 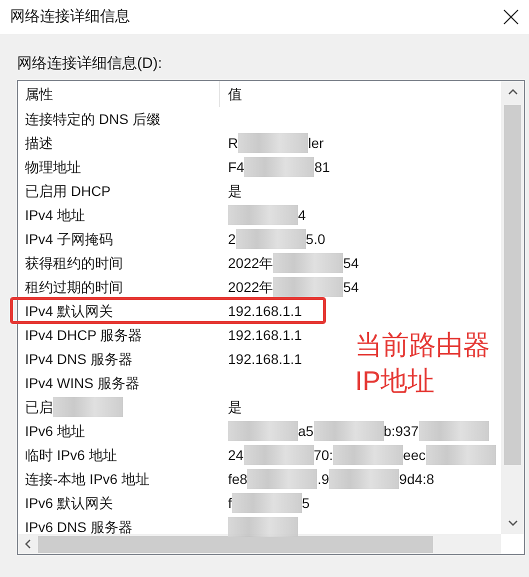 What do you see at coordinates (236, 455) in the screenshot?
I see `table-cell-text: 24` at bounding box center [236, 455].